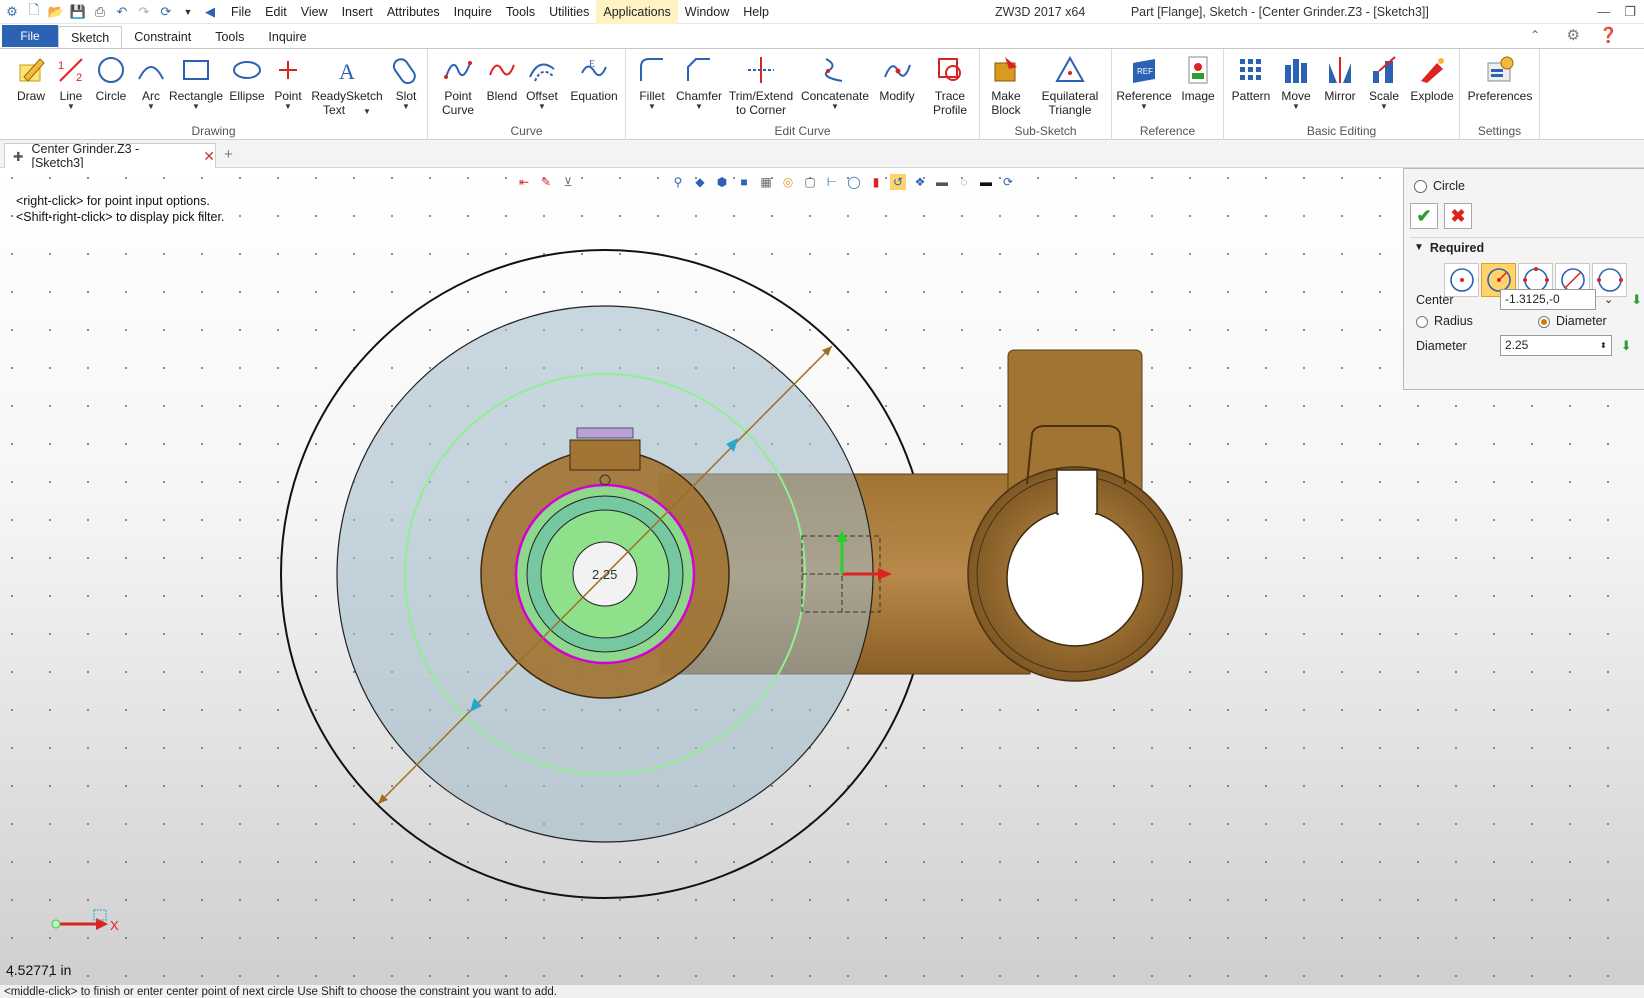 The image size is (1644, 998). I want to click on line-button: 12 Line ▼, so click(71, 83).